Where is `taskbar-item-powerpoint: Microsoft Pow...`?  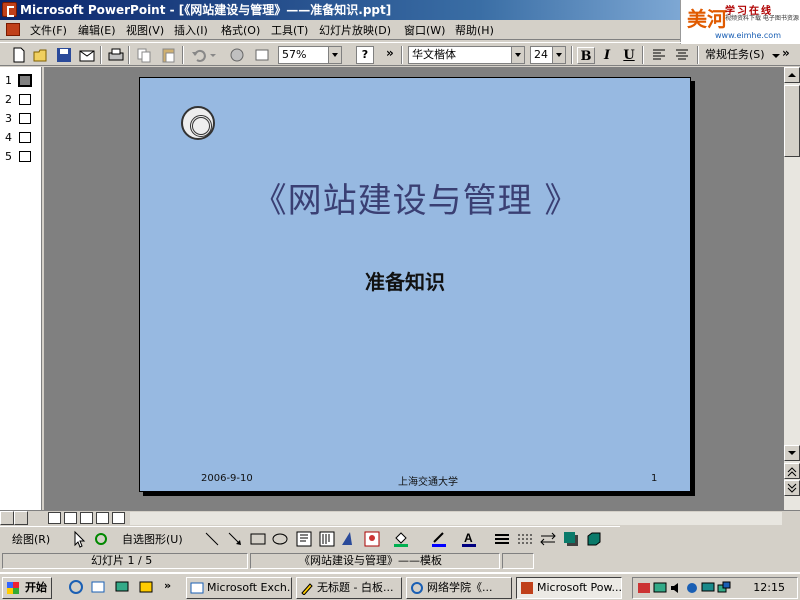
taskbar-item-powerpoint: Microsoft Pow... is located at coordinates (569, 588).